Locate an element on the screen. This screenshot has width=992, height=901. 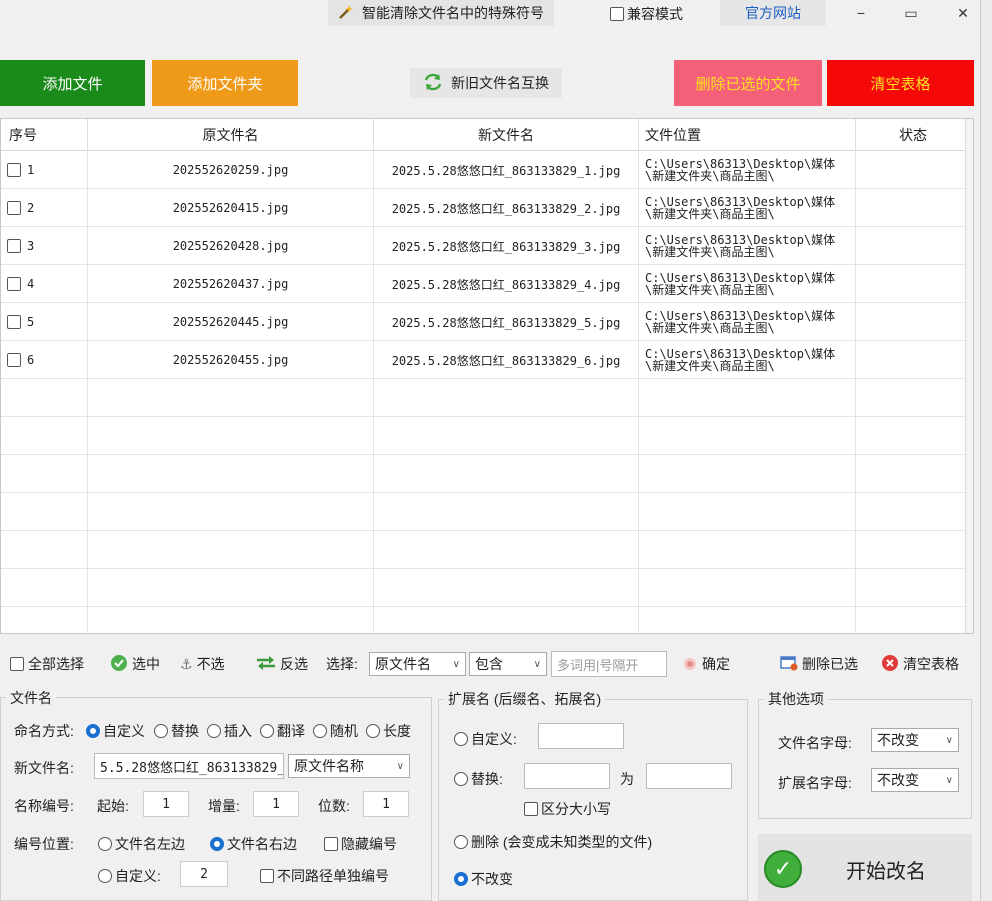
new-name-input: 5.5.28悠悠口红_863133829_ is located at coordinates (189, 766).